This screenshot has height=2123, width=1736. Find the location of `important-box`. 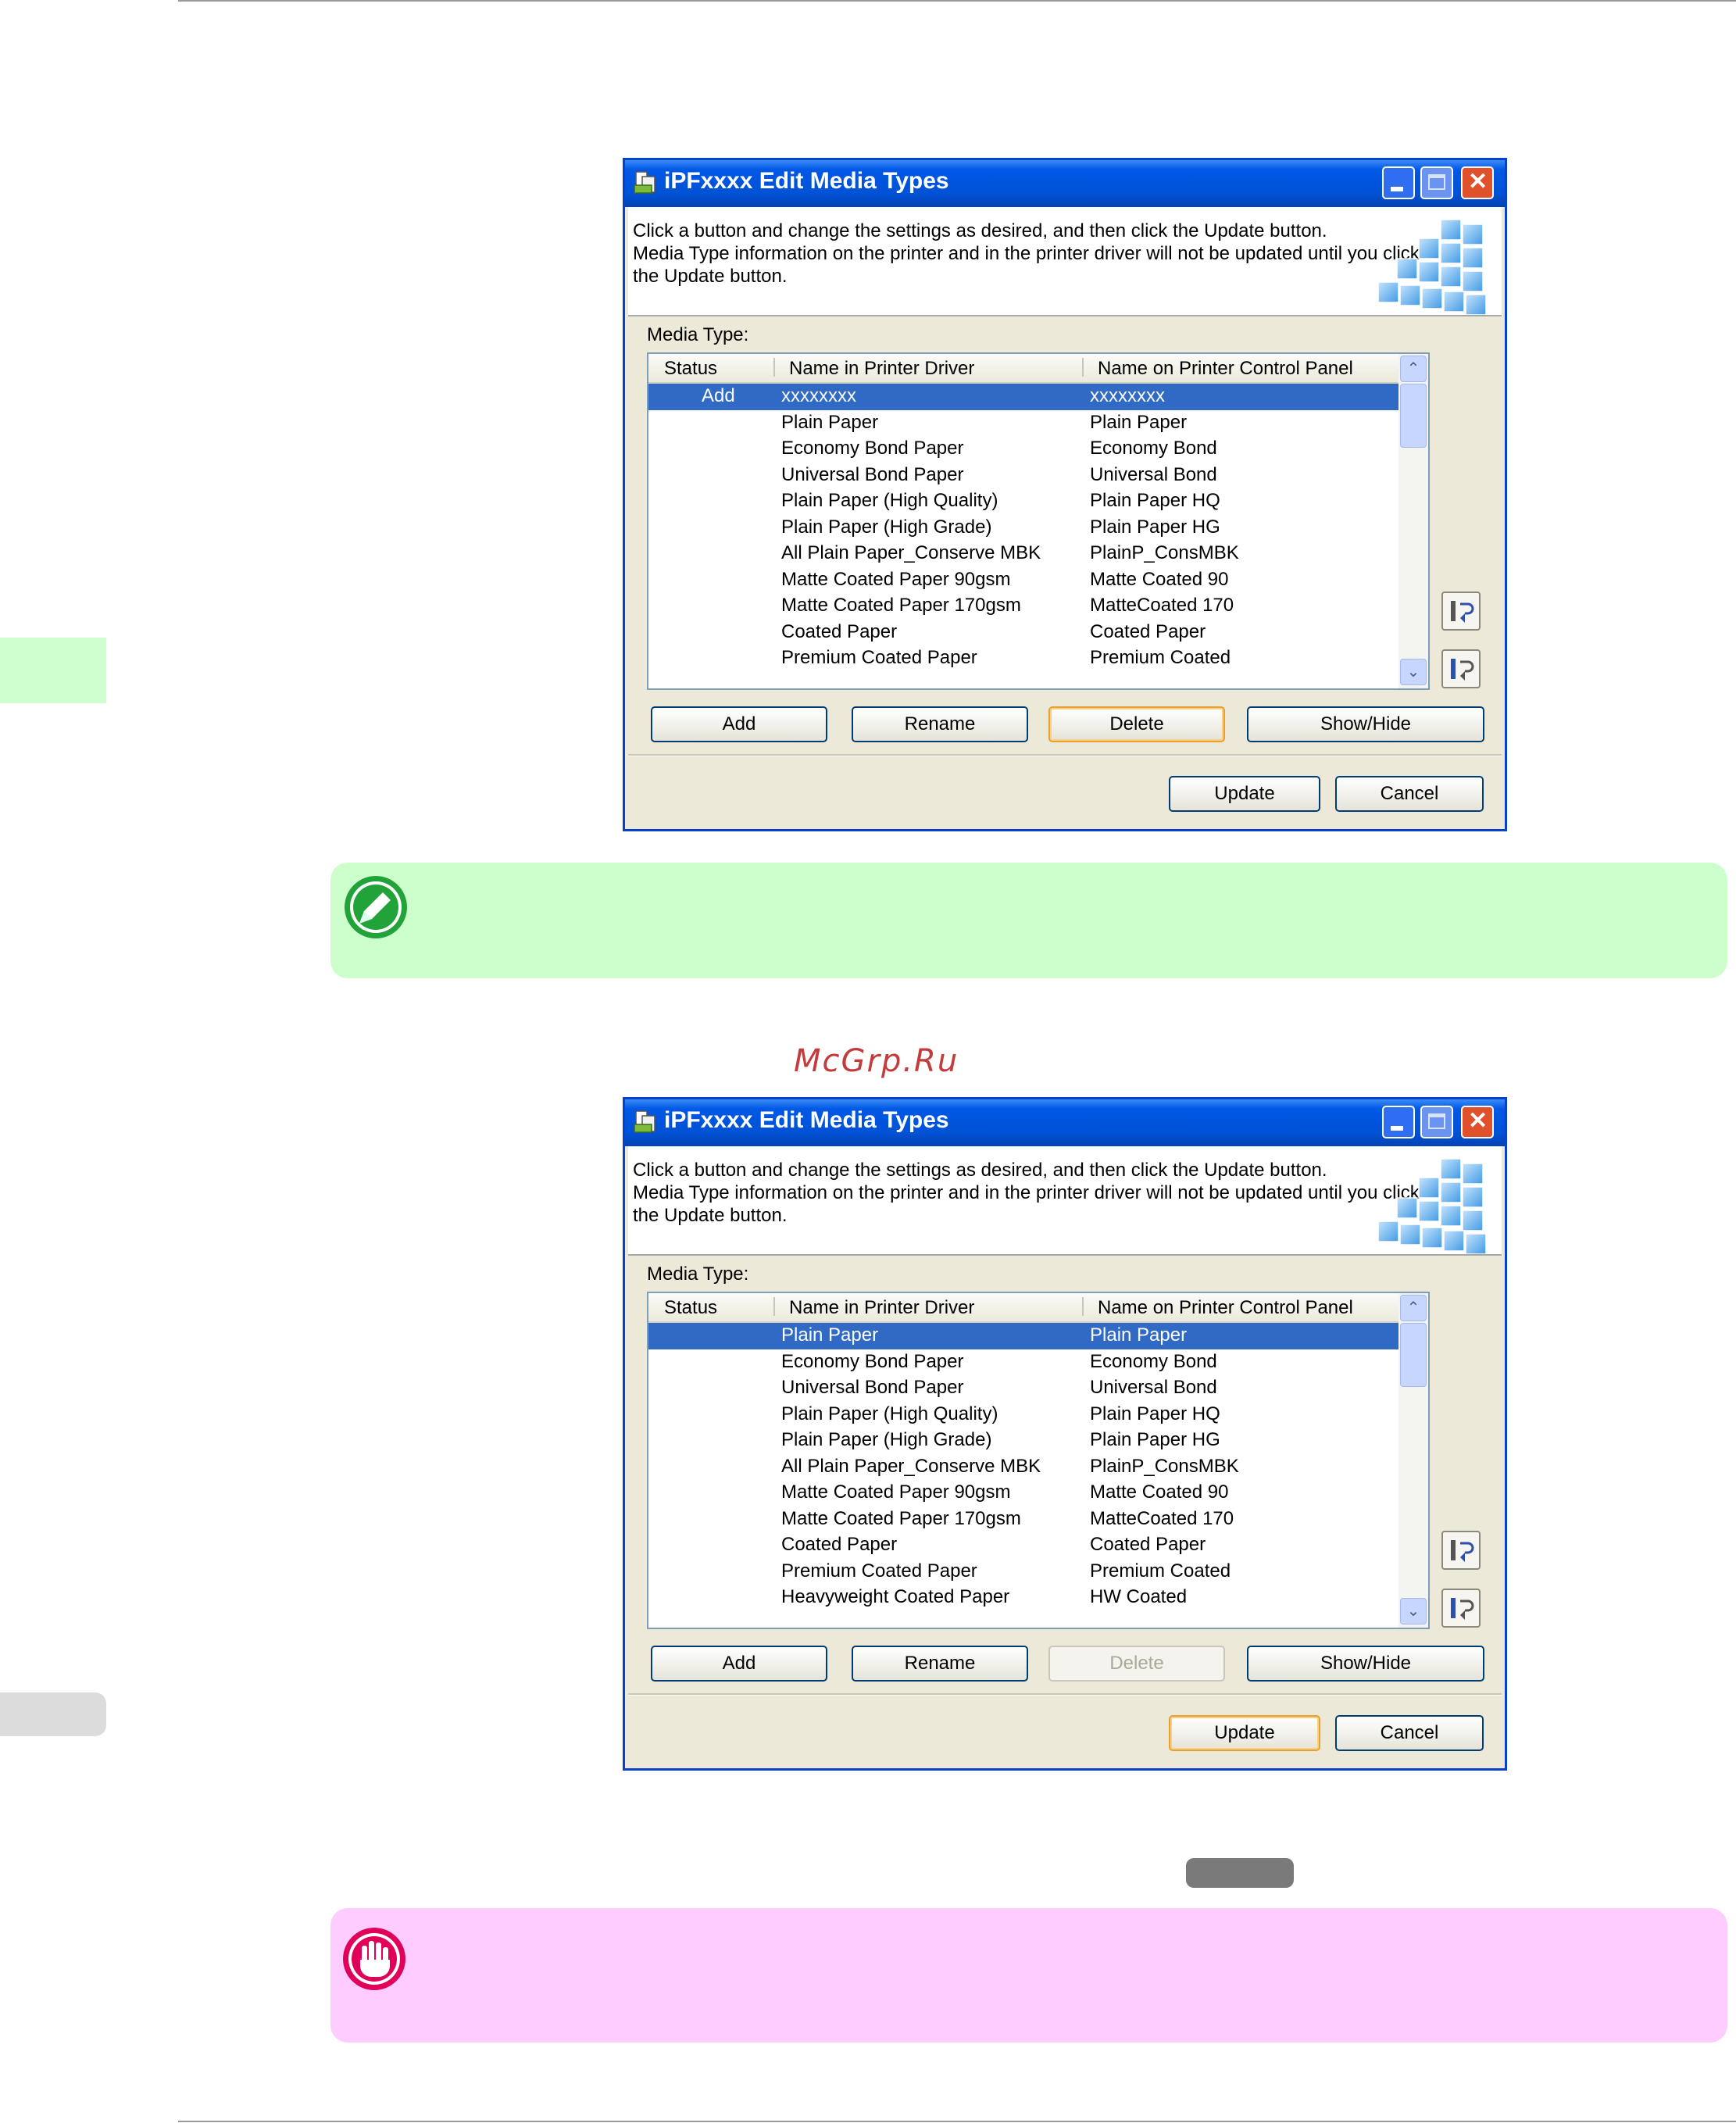

important-box is located at coordinates (1028, 1976).